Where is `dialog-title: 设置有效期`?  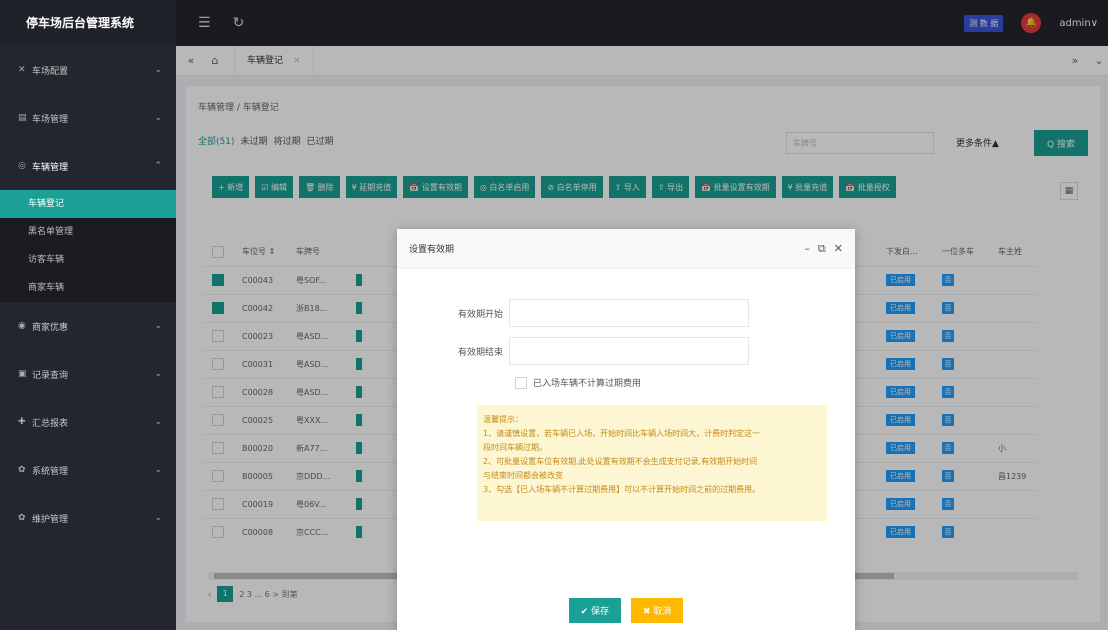 dialog-title: 设置有效期 is located at coordinates (432, 250).